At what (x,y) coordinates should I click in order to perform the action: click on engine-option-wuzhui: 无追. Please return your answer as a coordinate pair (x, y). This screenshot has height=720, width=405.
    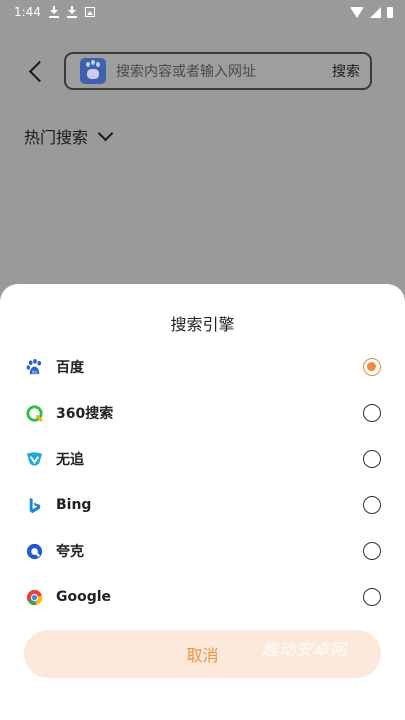
    Looking at the image, I should click on (202, 459).